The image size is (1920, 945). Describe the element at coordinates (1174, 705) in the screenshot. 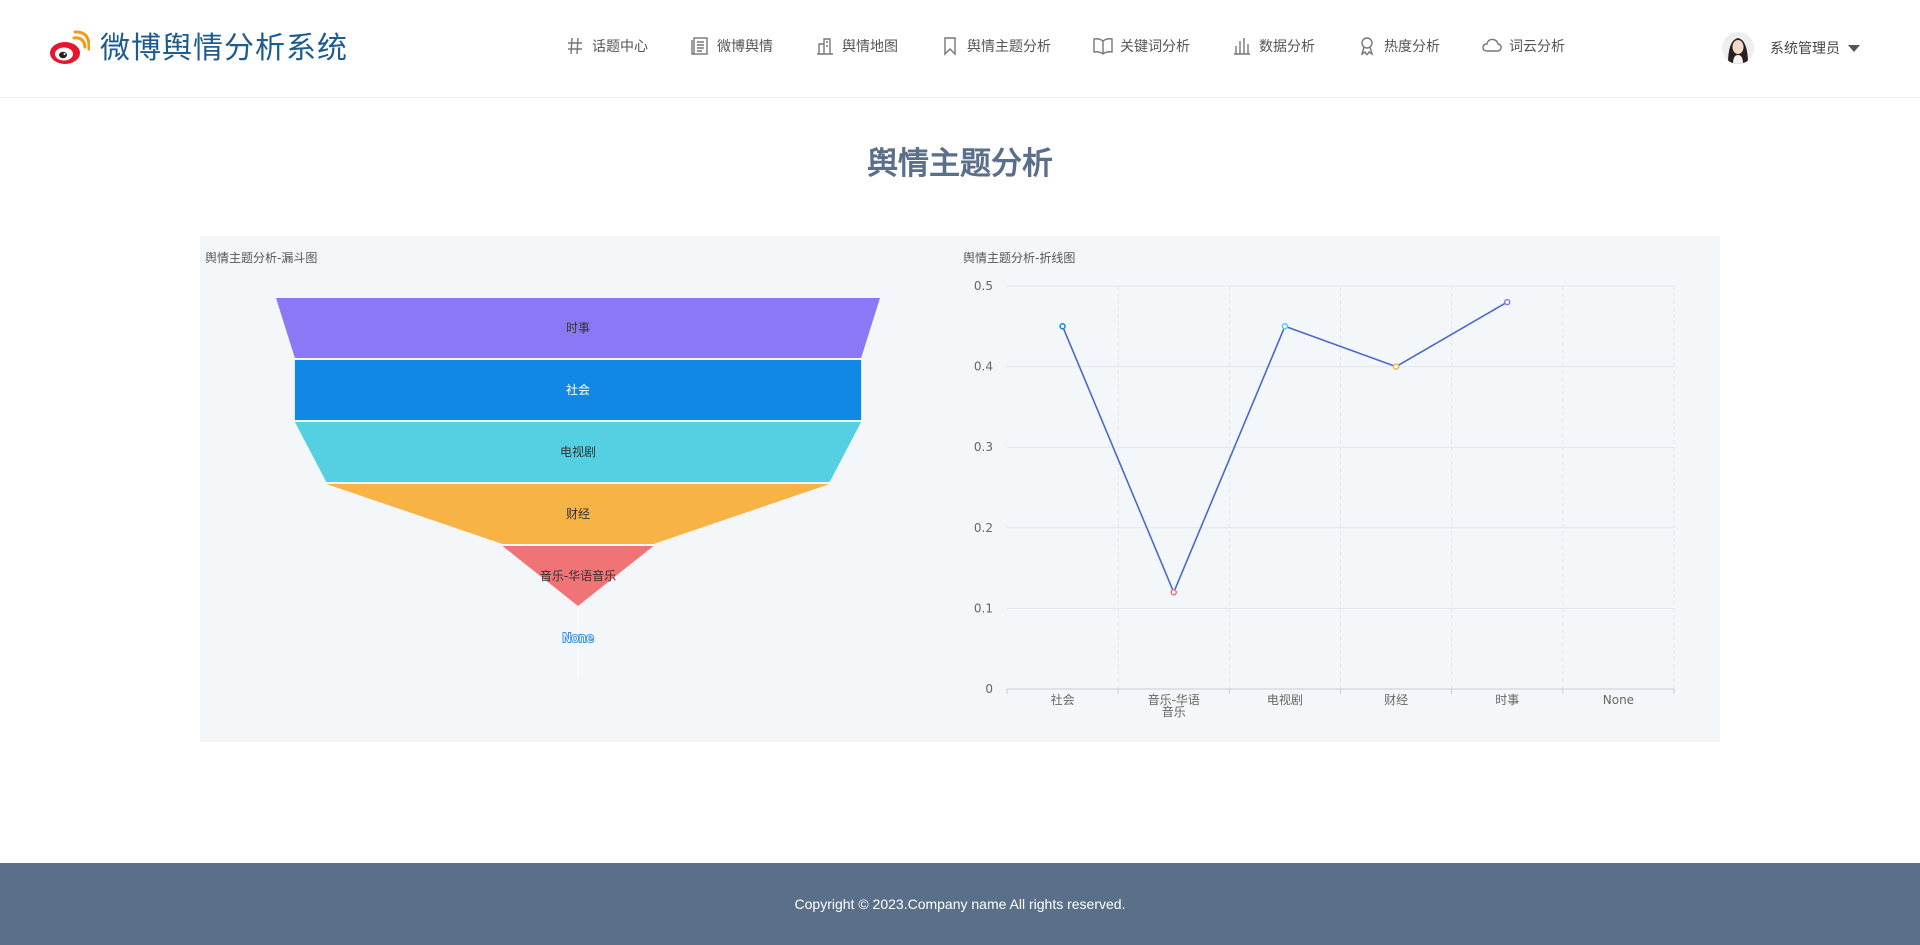

I see `x-tick-label: 音乐-华语音乐` at that location.